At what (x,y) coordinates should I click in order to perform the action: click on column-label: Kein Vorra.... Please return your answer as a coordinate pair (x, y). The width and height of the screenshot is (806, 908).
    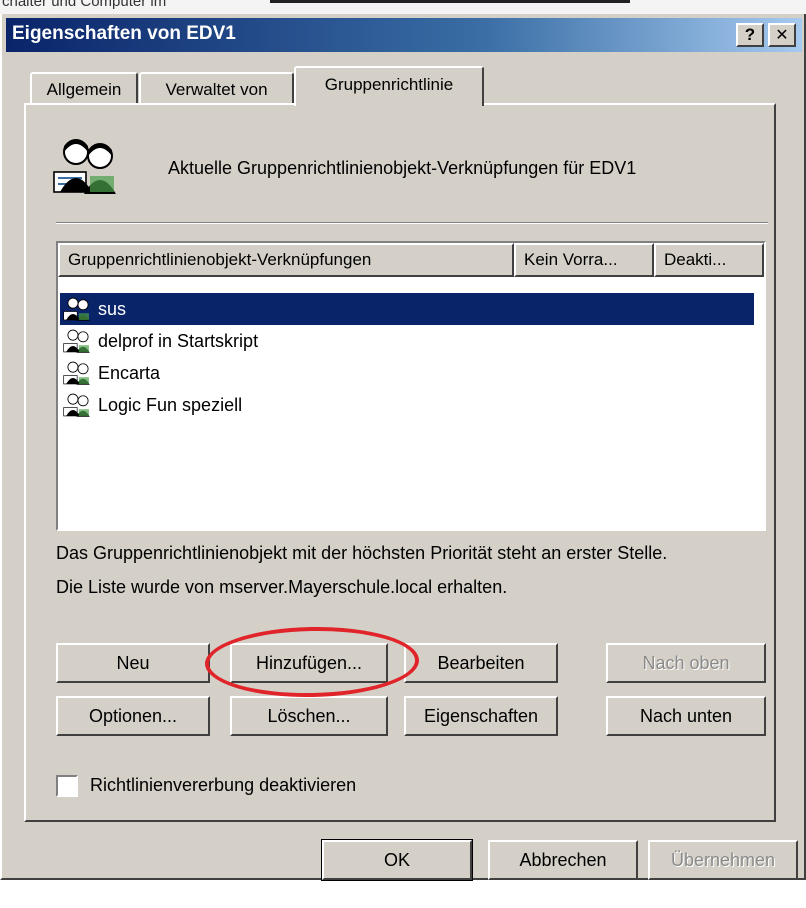
    Looking at the image, I should click on (571, 259).